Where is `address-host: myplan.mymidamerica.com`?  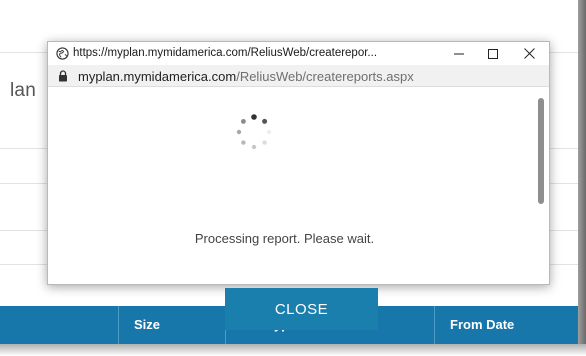
address-host: myplan.mymidamerica.com is located at coordinates (157, 76).